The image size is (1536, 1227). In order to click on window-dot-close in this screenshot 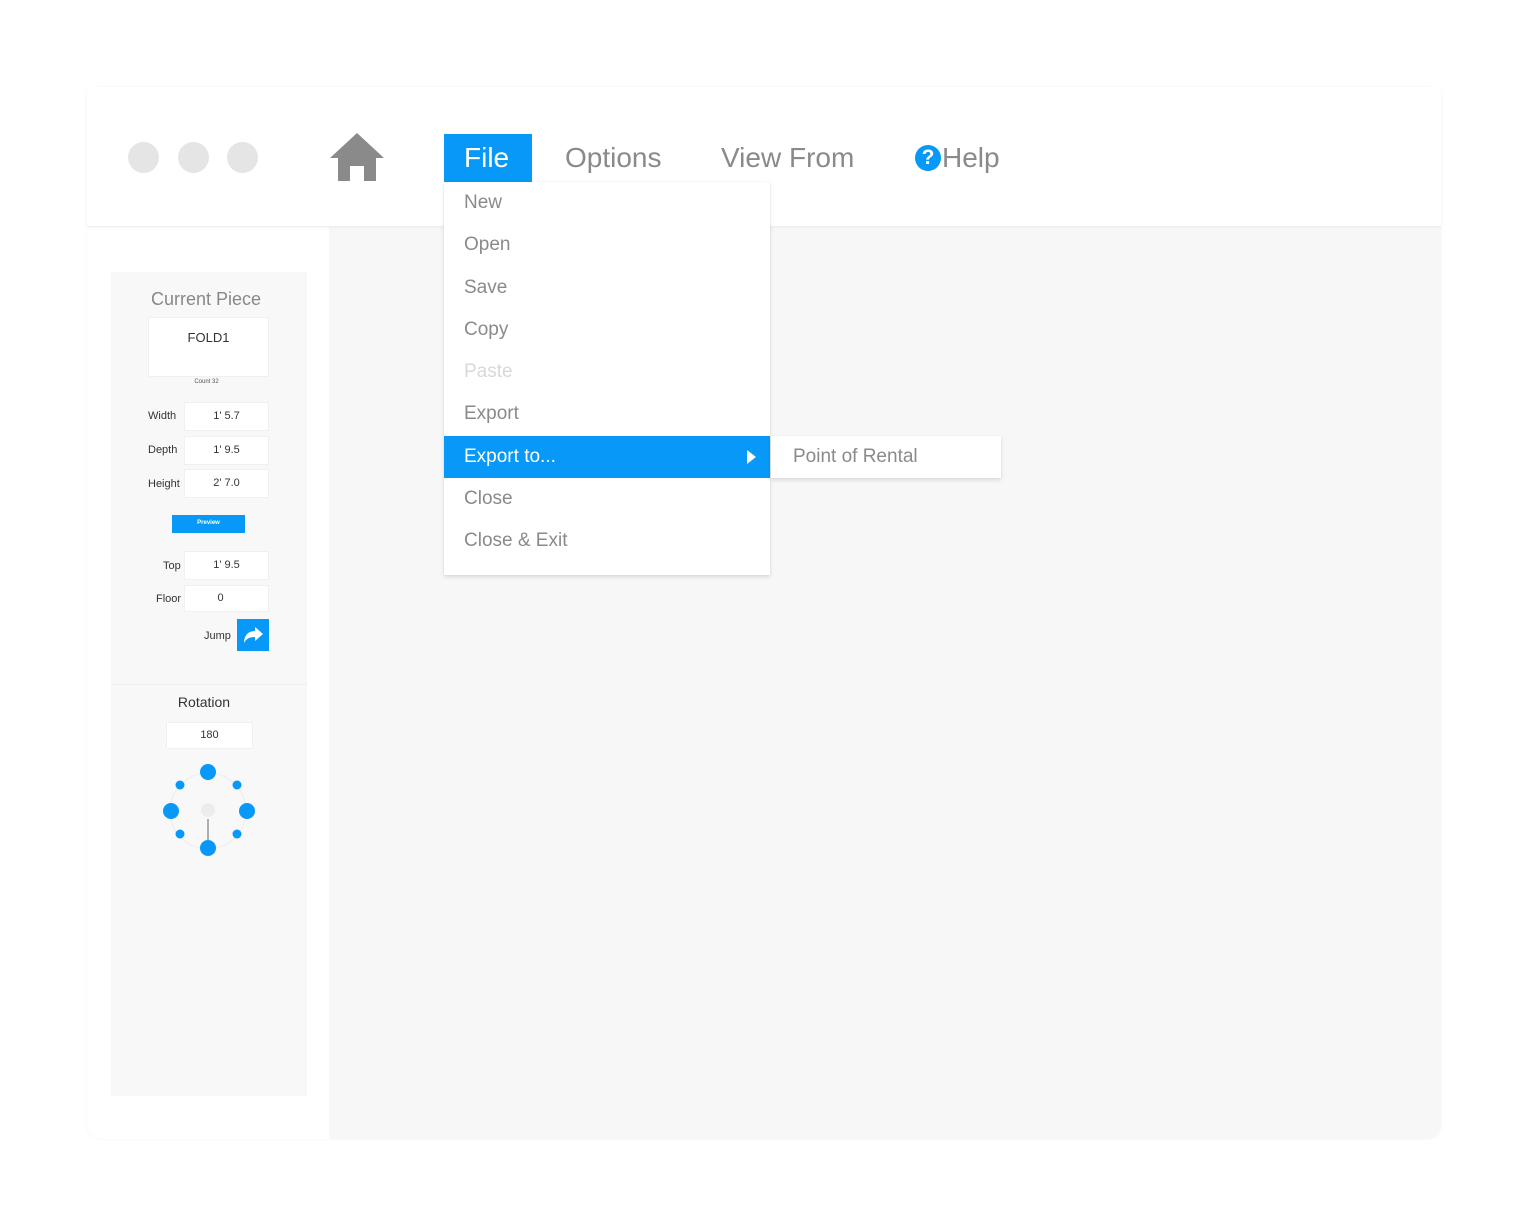, I will do `click(143, 157)`.